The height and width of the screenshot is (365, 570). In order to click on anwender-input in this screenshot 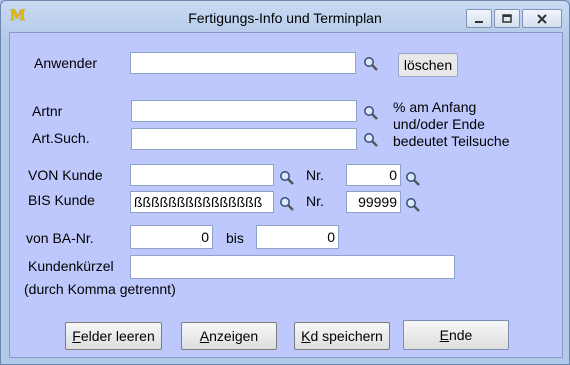, I will do `click(243, 63)`.